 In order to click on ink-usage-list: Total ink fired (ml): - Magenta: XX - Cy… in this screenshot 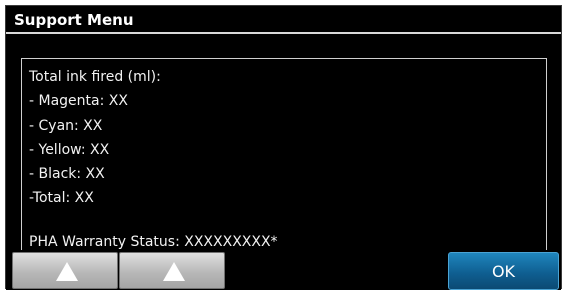, I will do `click(95, 138)`.